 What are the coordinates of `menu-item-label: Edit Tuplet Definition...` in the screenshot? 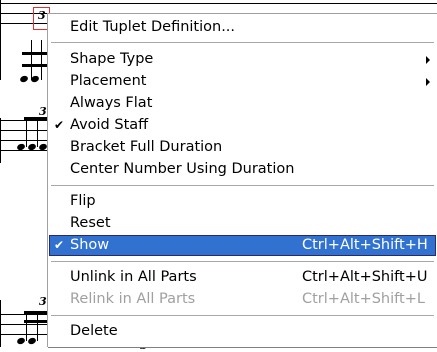 It's located at (153, 27).